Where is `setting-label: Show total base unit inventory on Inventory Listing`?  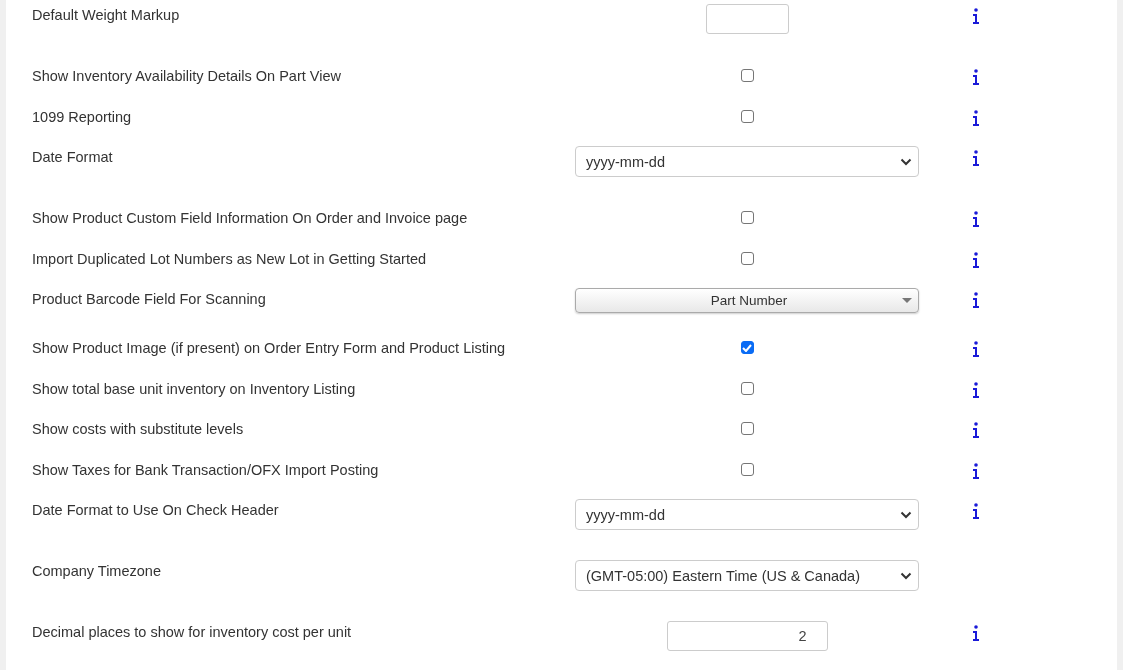
setting-label: Show total base unit inventory on Inventory Listing is located at coordinates (194, 388).